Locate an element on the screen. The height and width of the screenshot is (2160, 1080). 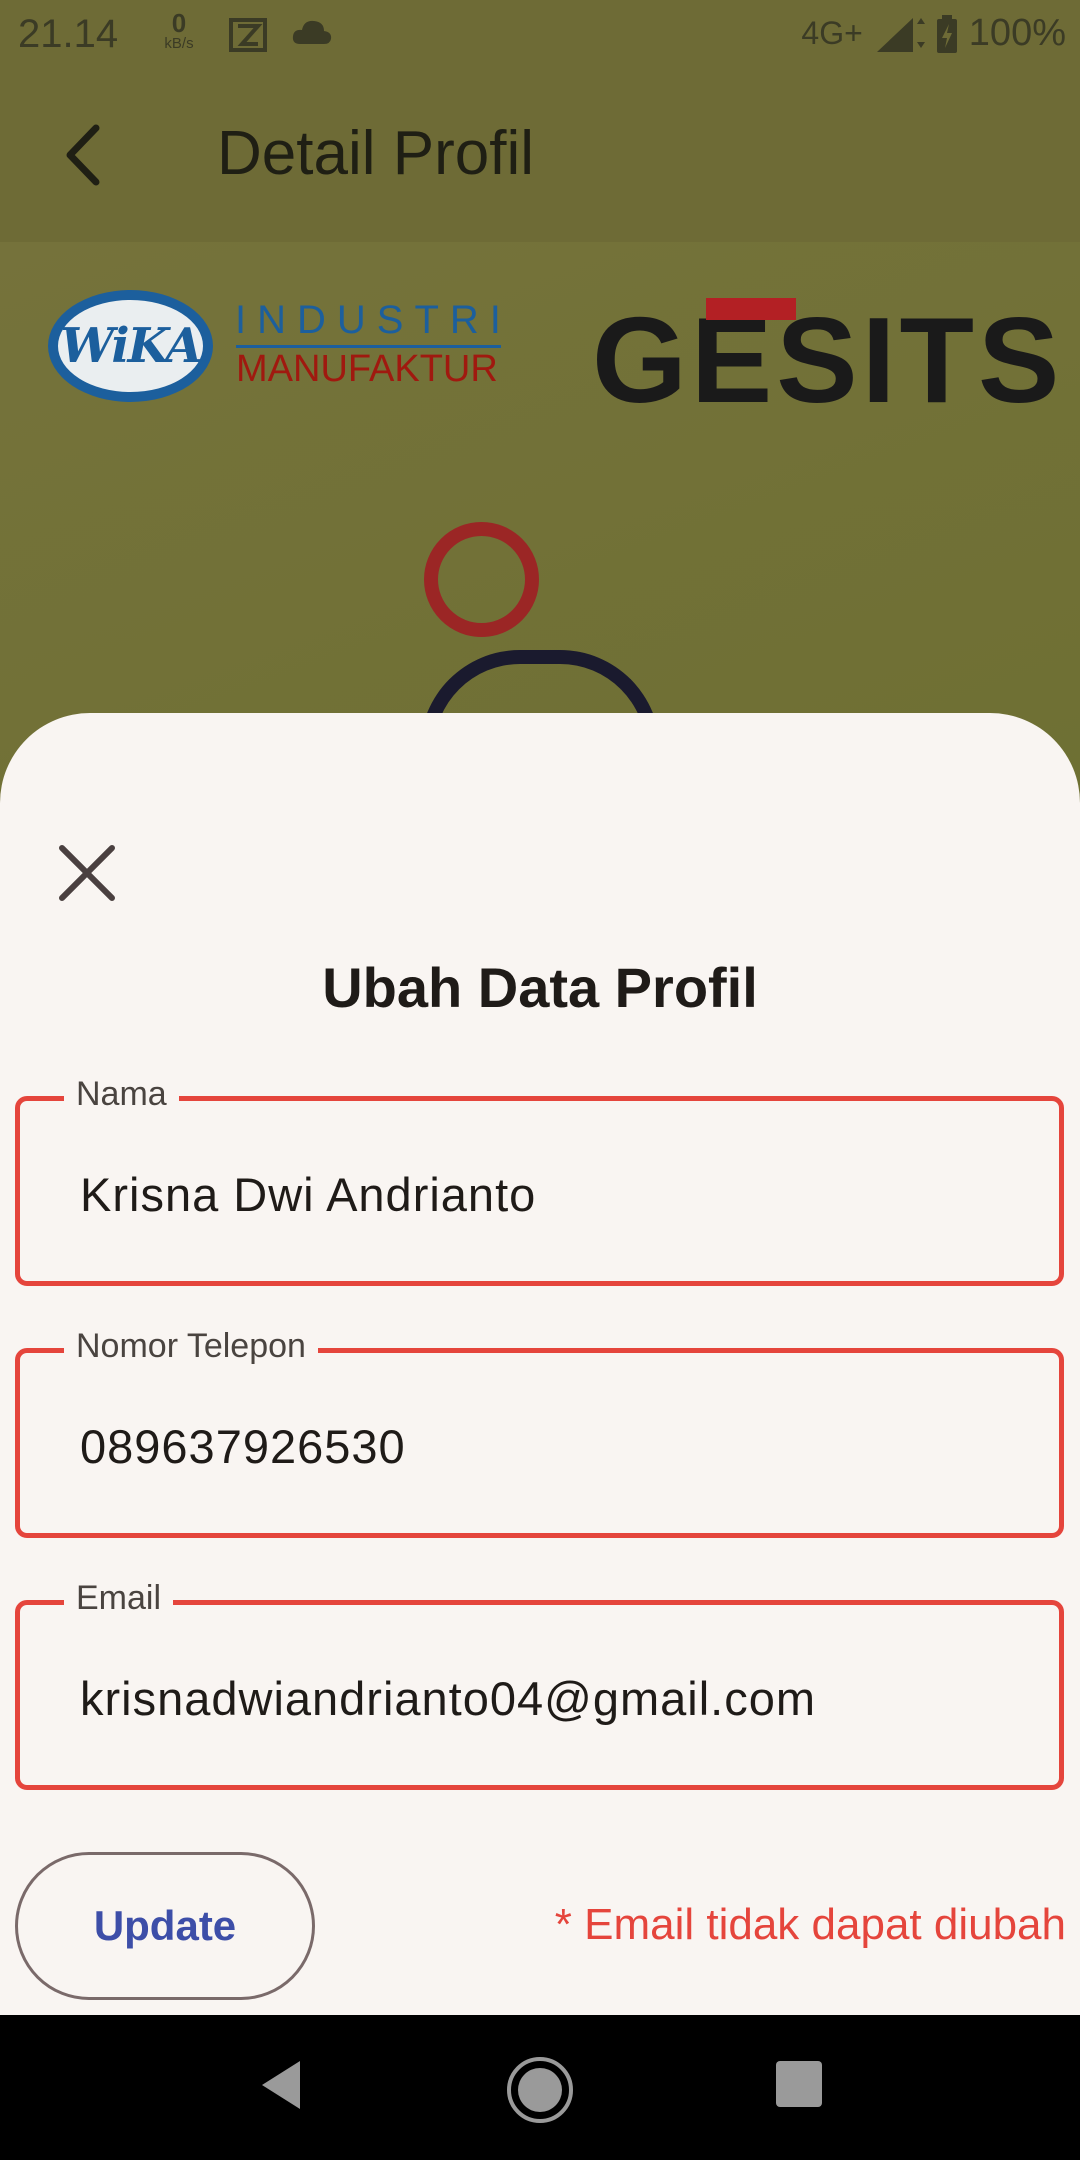
status-time: 21.14 is located at coordinates (68, 34).